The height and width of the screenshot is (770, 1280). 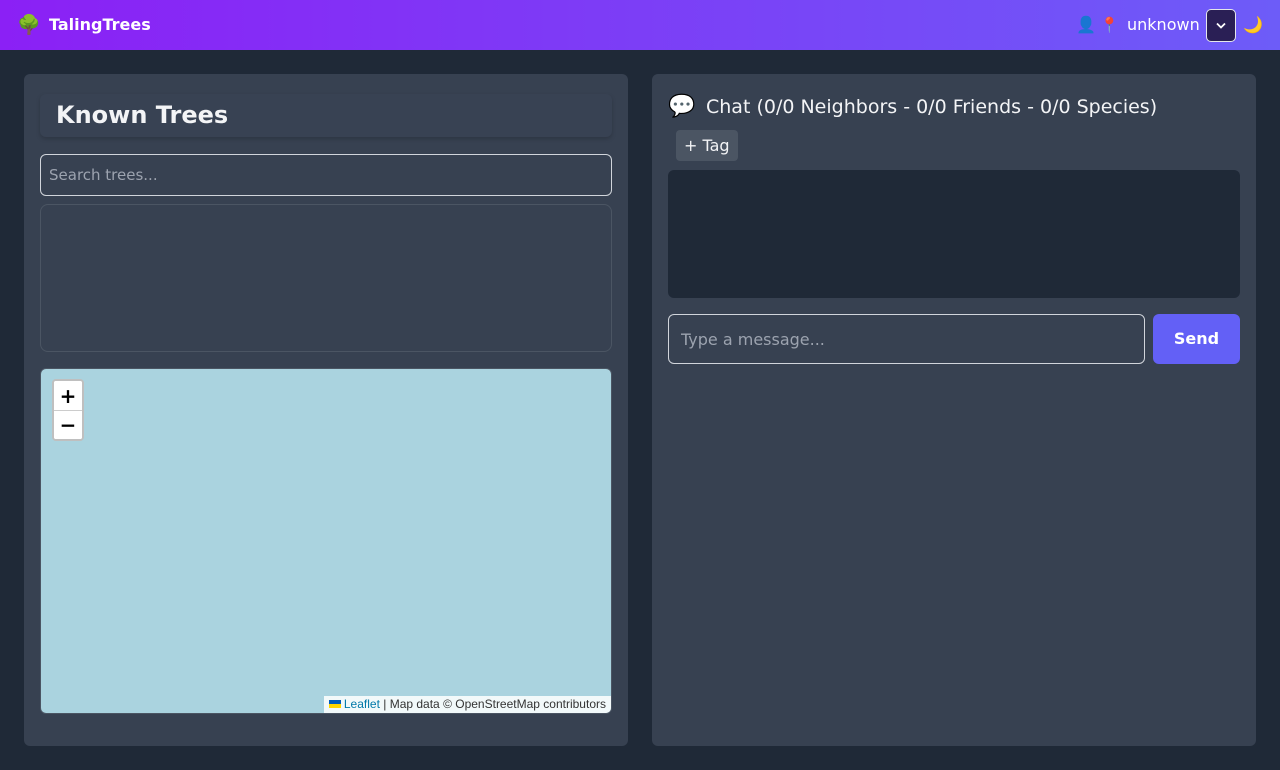 What do you see at coordinates (362, 704) in the screenshot?
I see `leaflet-link: Leaflet` at bounding box center [362, 704].